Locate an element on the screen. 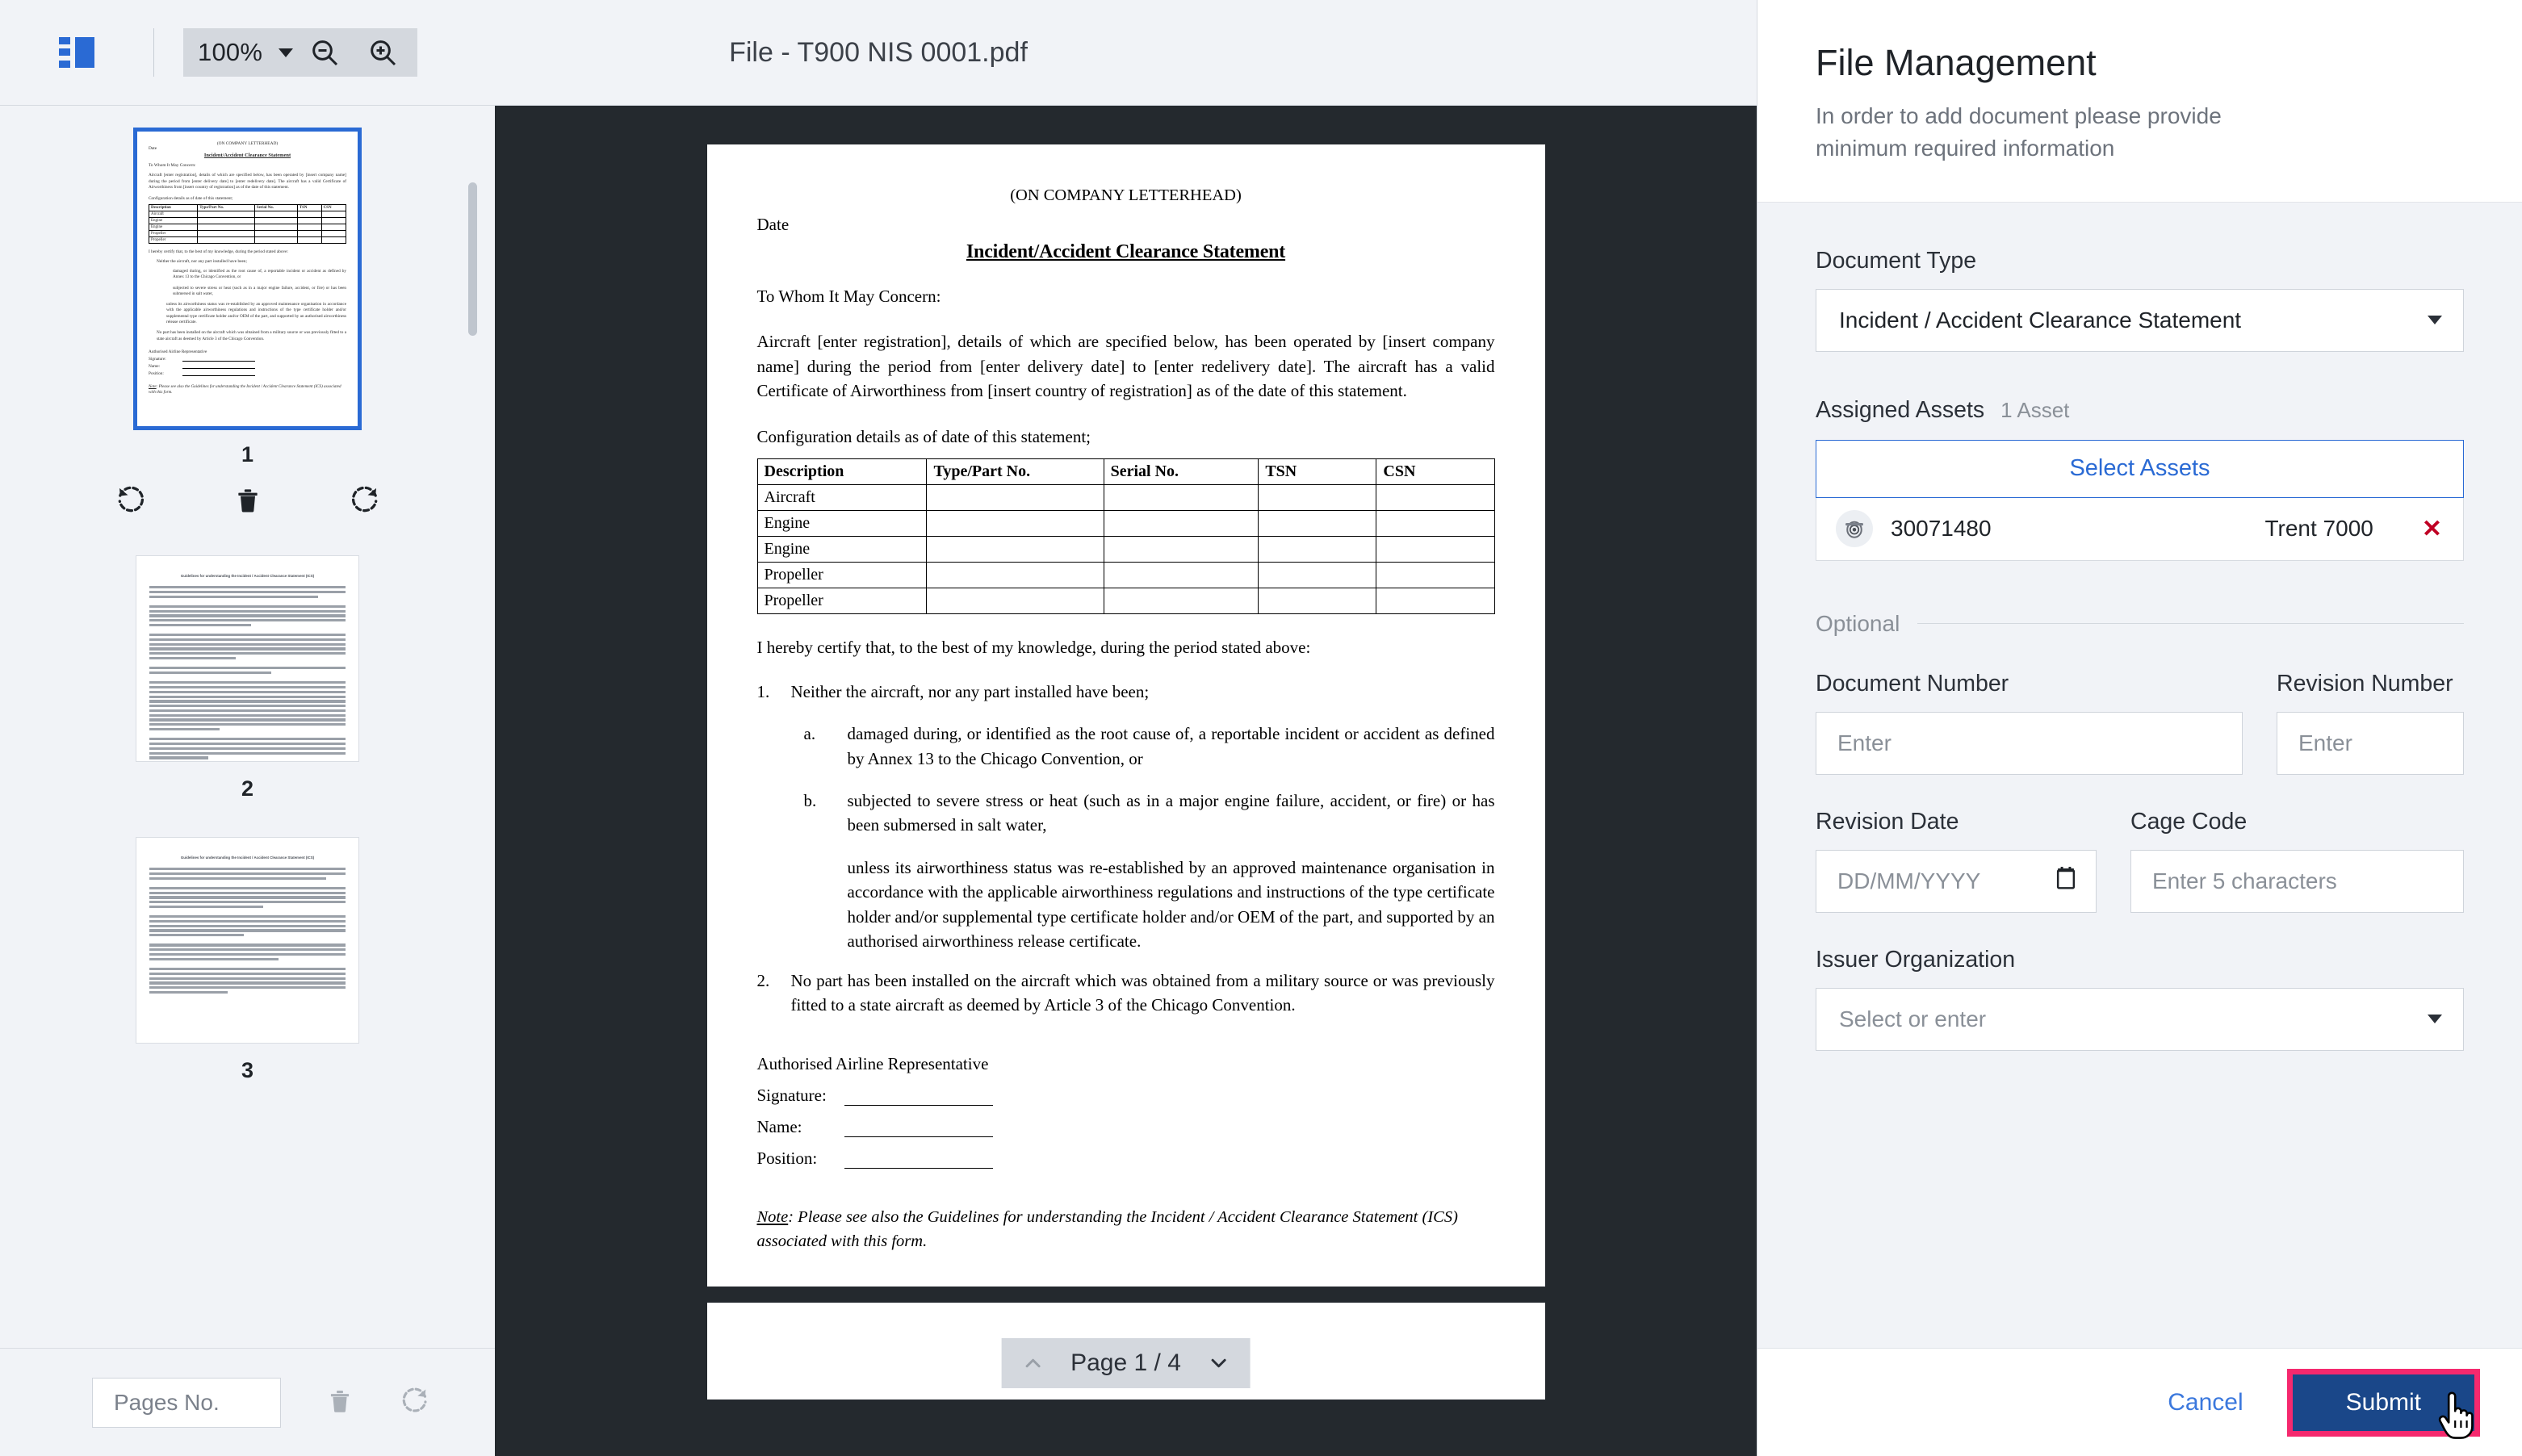 Image resolution: width=2522 pixels, height=1456 pixels. thumb-rep: Authorised Airline Representative is located at coordinates (178, 351).